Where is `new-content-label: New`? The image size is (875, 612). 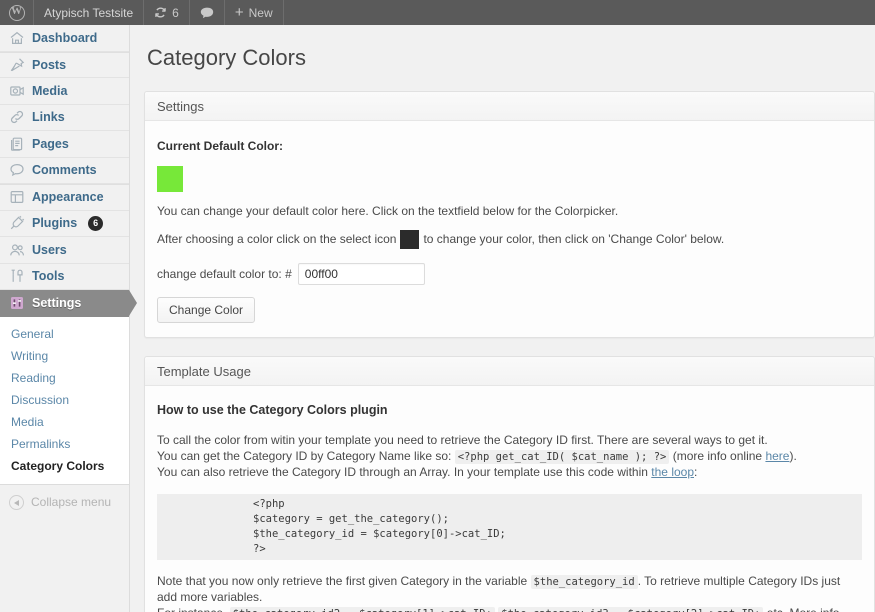 new-content-label: New is located at coordinates (260, 12).